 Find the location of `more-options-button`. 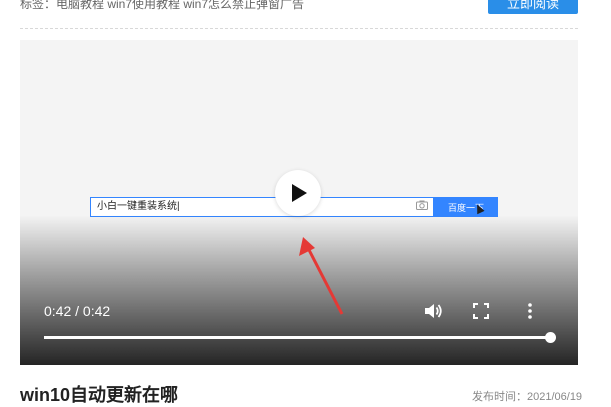

more-options-button is located at coordinates (530, 311).